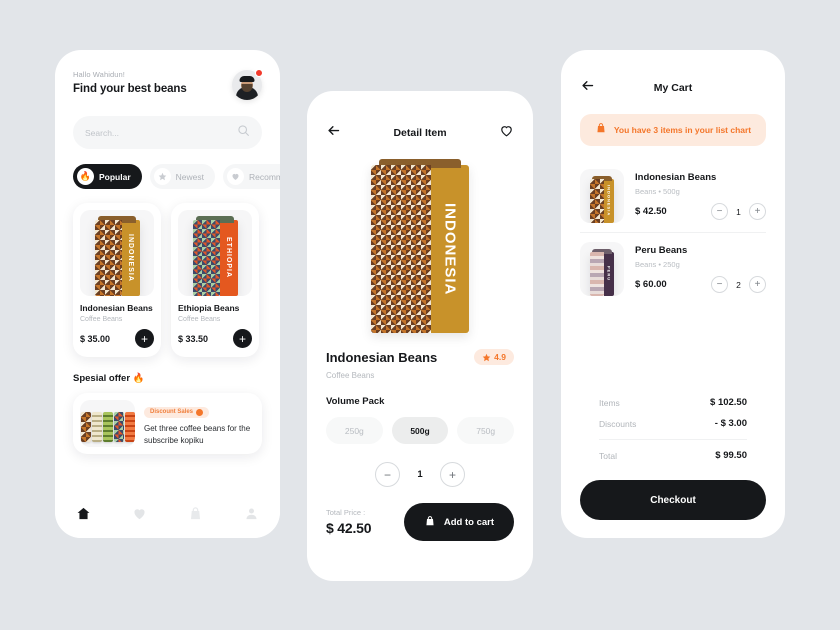 The height and width of the screenshot is (630, 840). Describe the element at coordinates (452, 474) in the screenshot. I see `quantity-increment-button: +` at that location.